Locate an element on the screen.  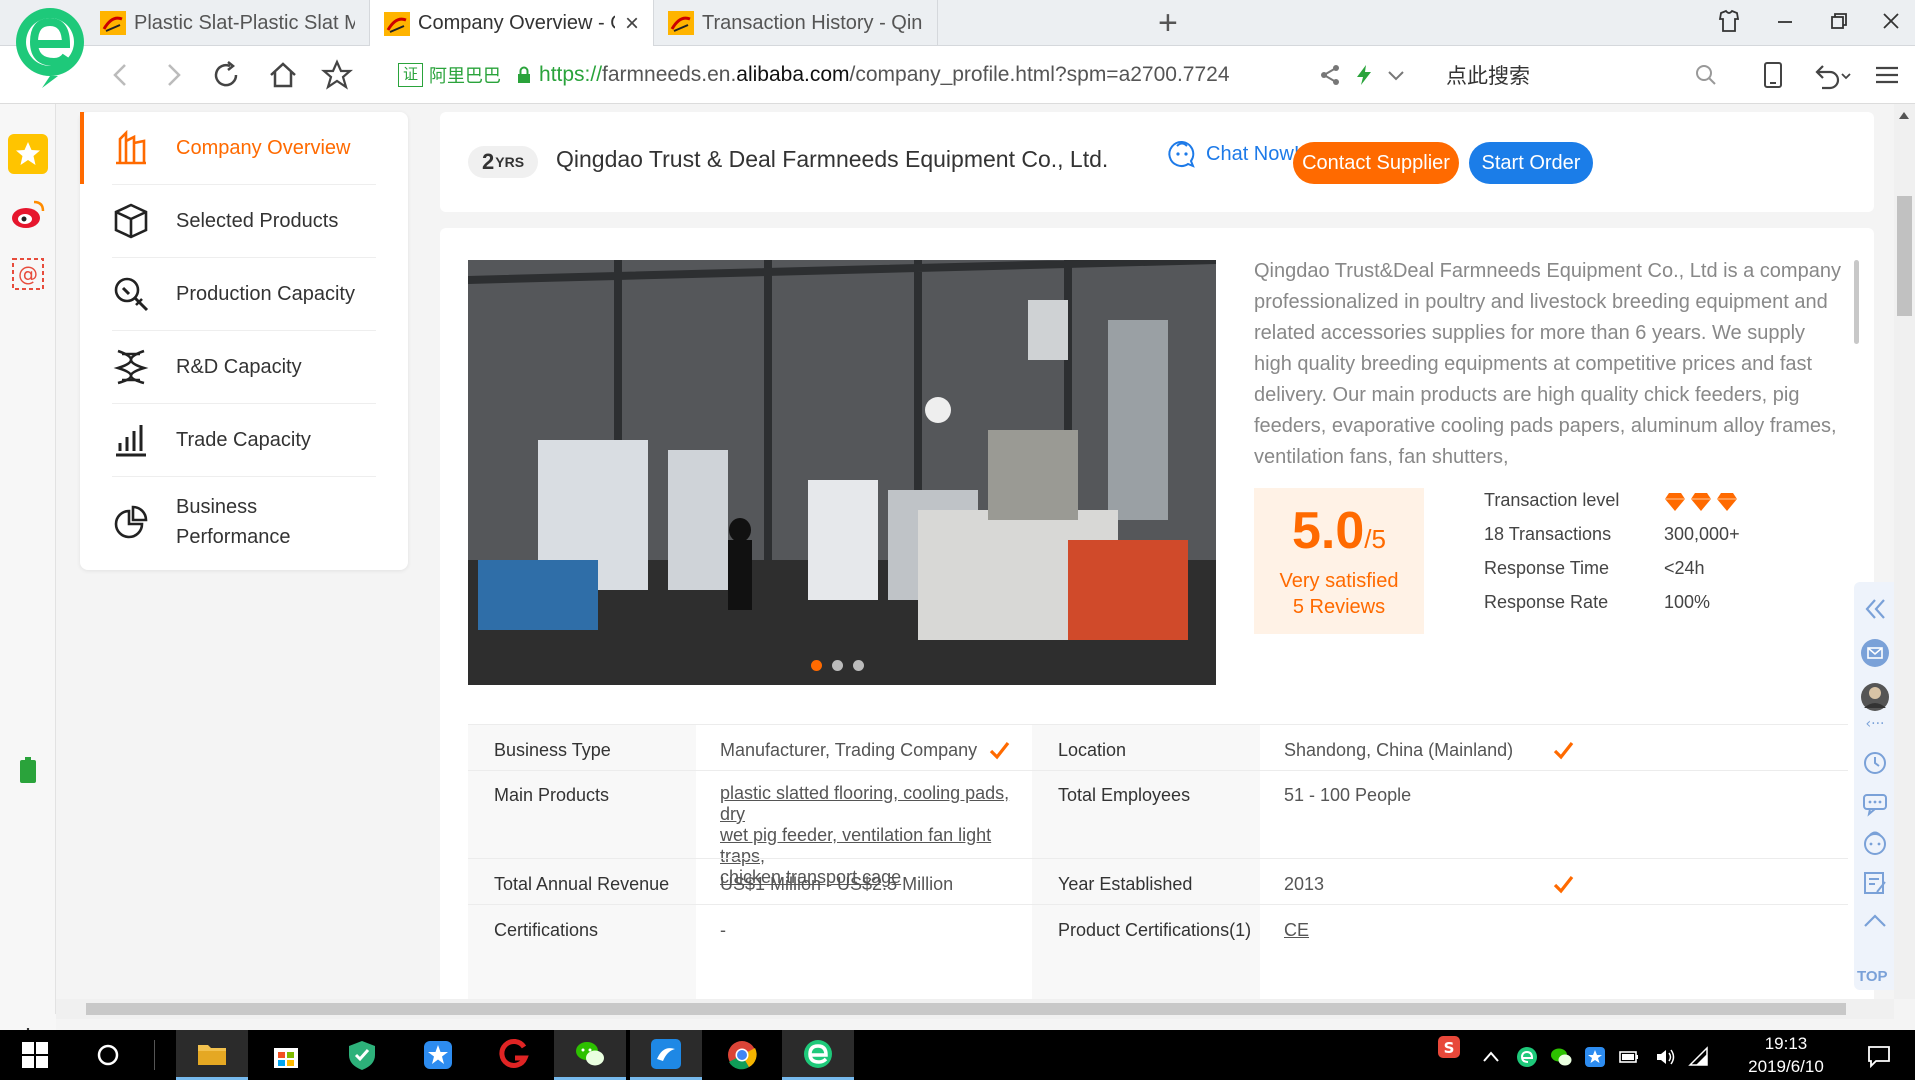
close-window-icon is located at coordinates (1891, 21).